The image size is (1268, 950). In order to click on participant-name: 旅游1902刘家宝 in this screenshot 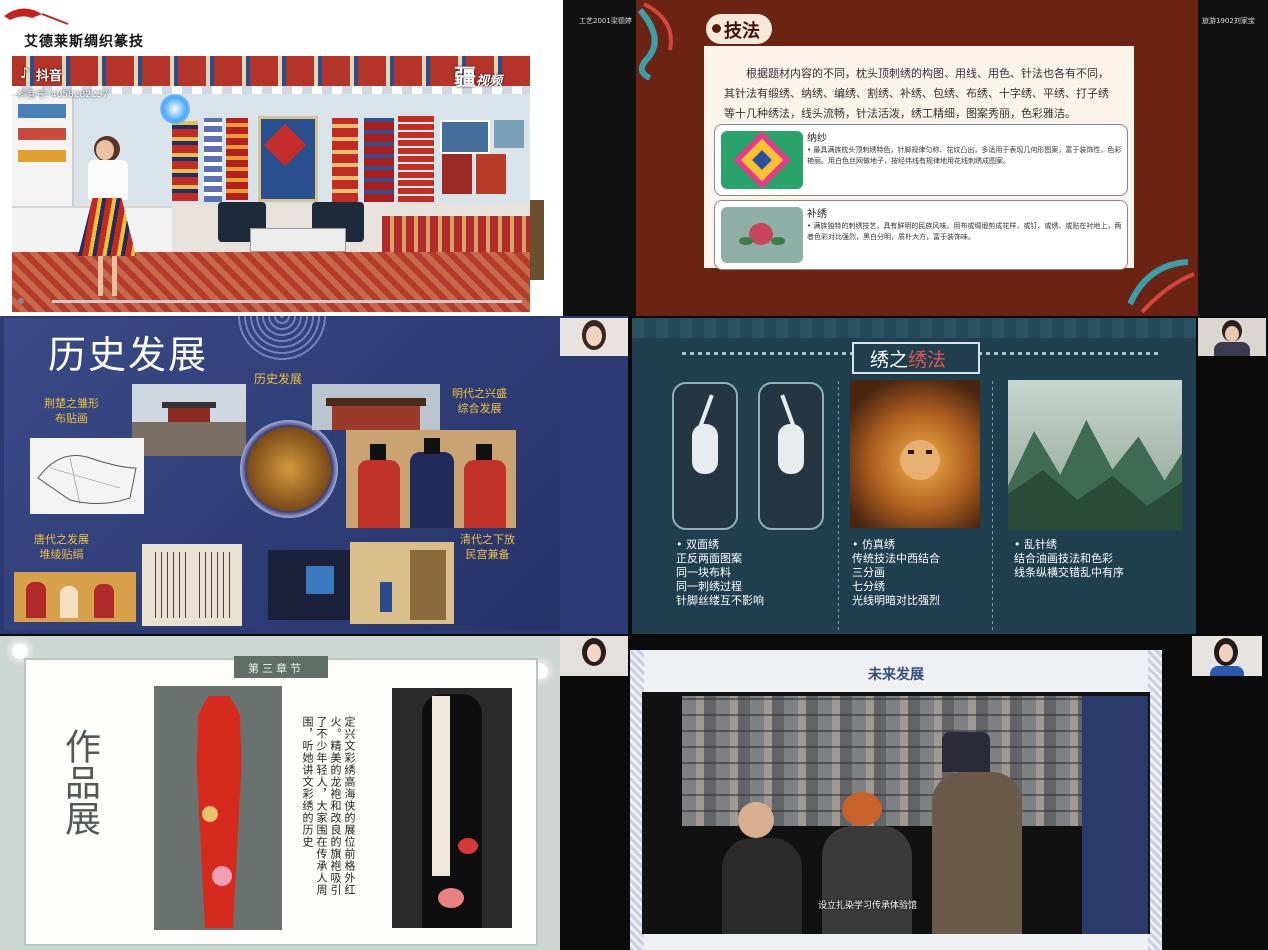, I will do `click(1228, 21)`.